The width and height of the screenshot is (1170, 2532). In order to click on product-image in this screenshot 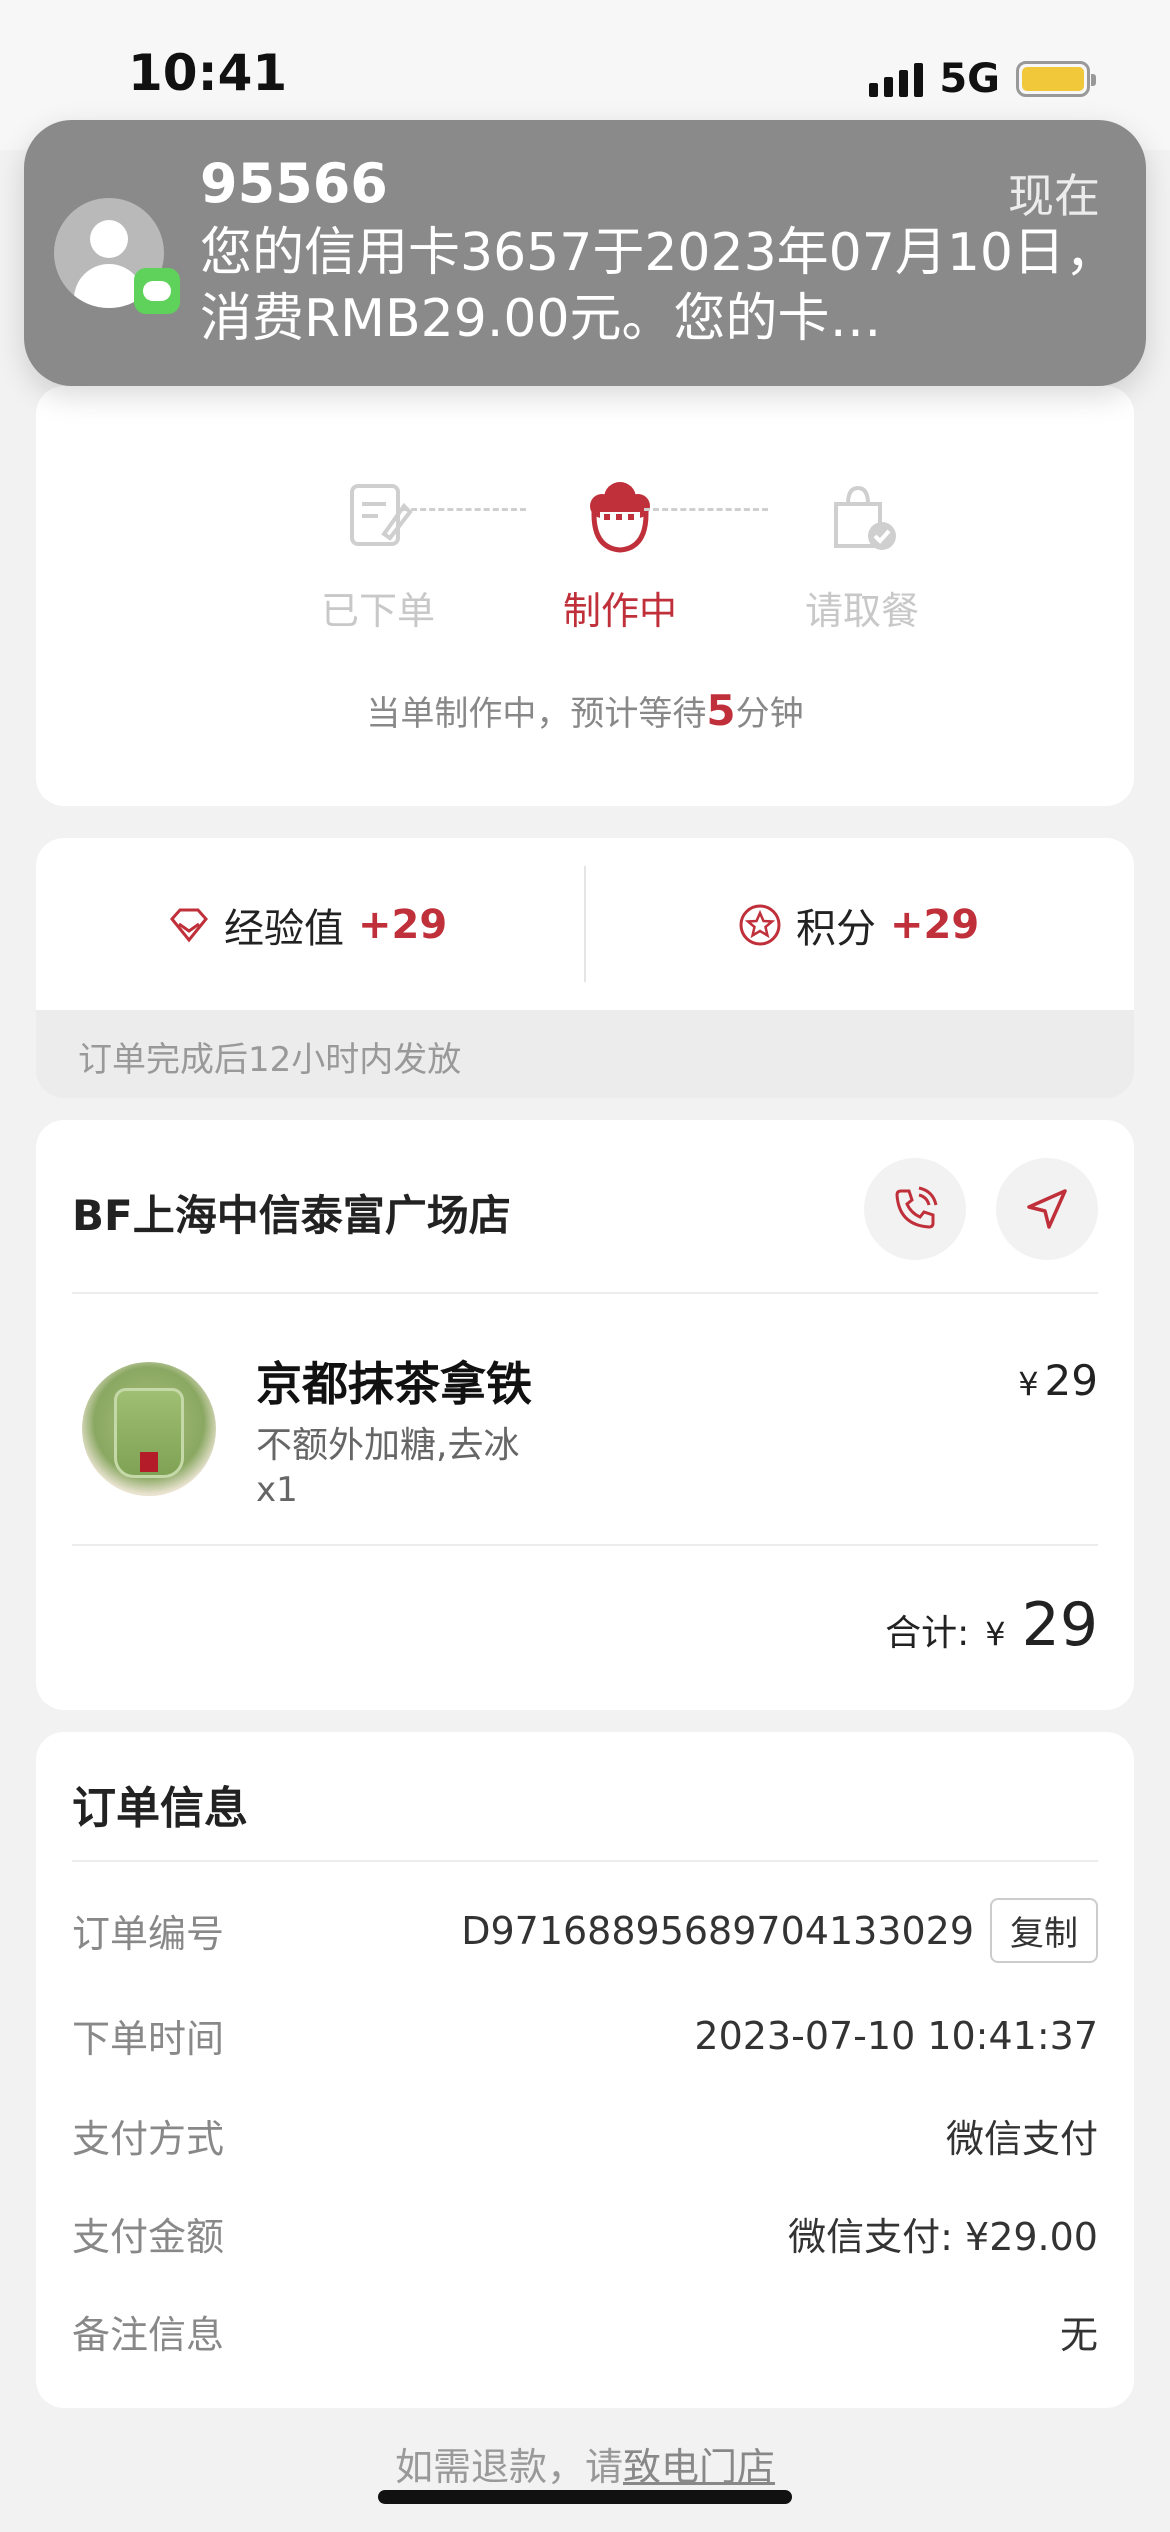, I will do `click(149, 1429)`.